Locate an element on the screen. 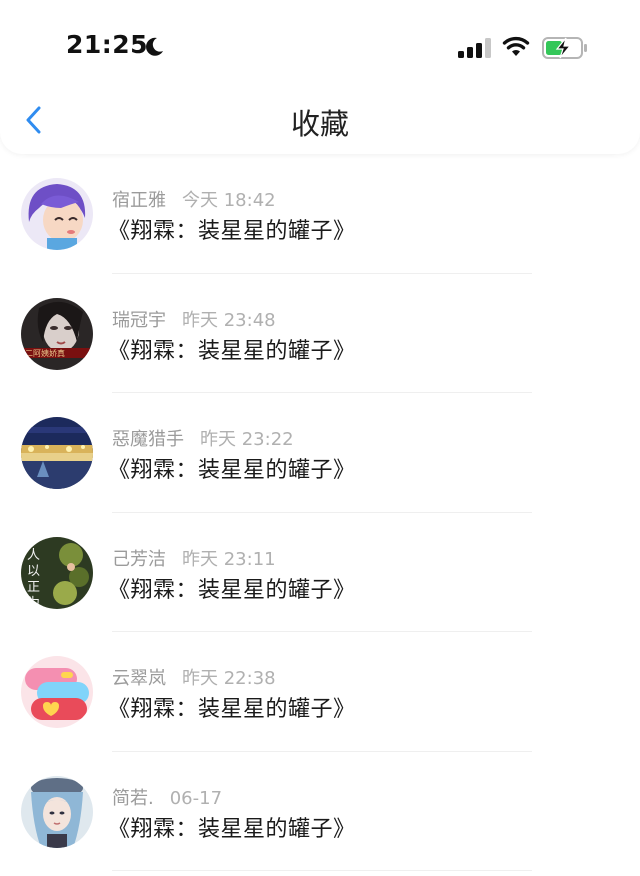 This screenshot has width=640, height=876. list-item: 云翠岚 昨天 22:38 《翔霖：装星星的罐子》 is located at coordinates (320, 692).